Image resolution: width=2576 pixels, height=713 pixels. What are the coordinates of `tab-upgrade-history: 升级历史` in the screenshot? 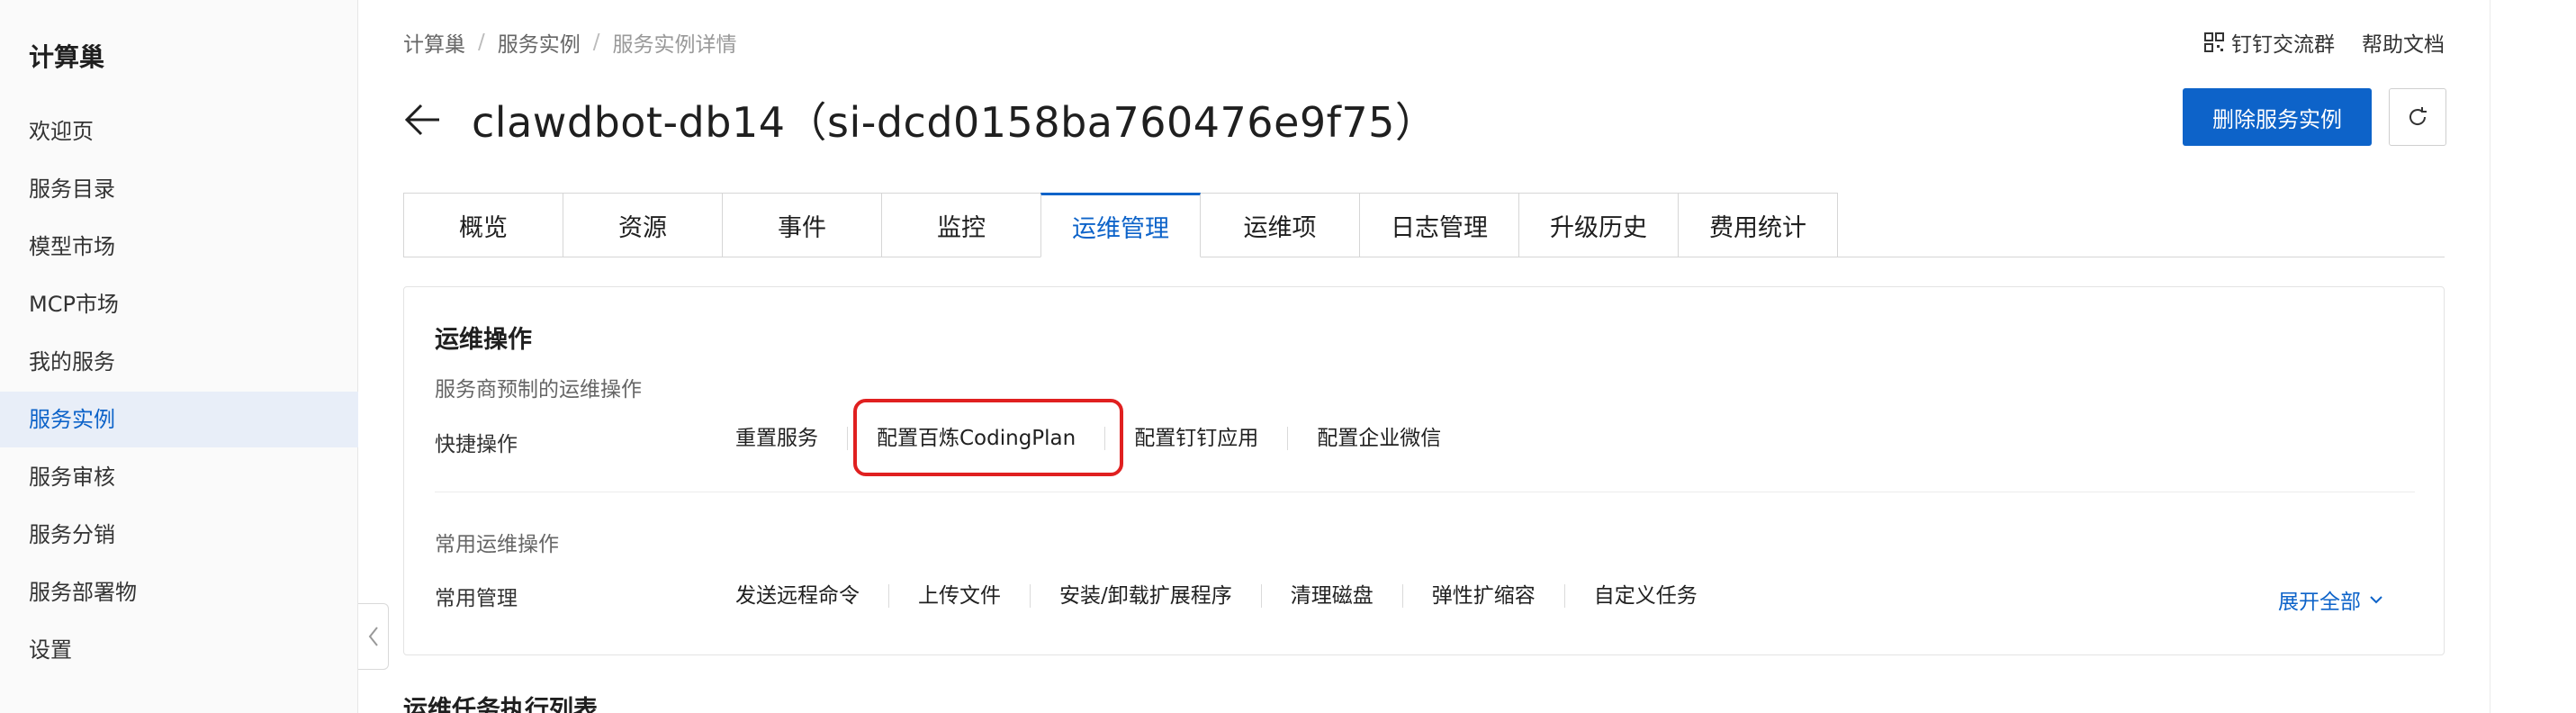 It's located at (1598, 225).